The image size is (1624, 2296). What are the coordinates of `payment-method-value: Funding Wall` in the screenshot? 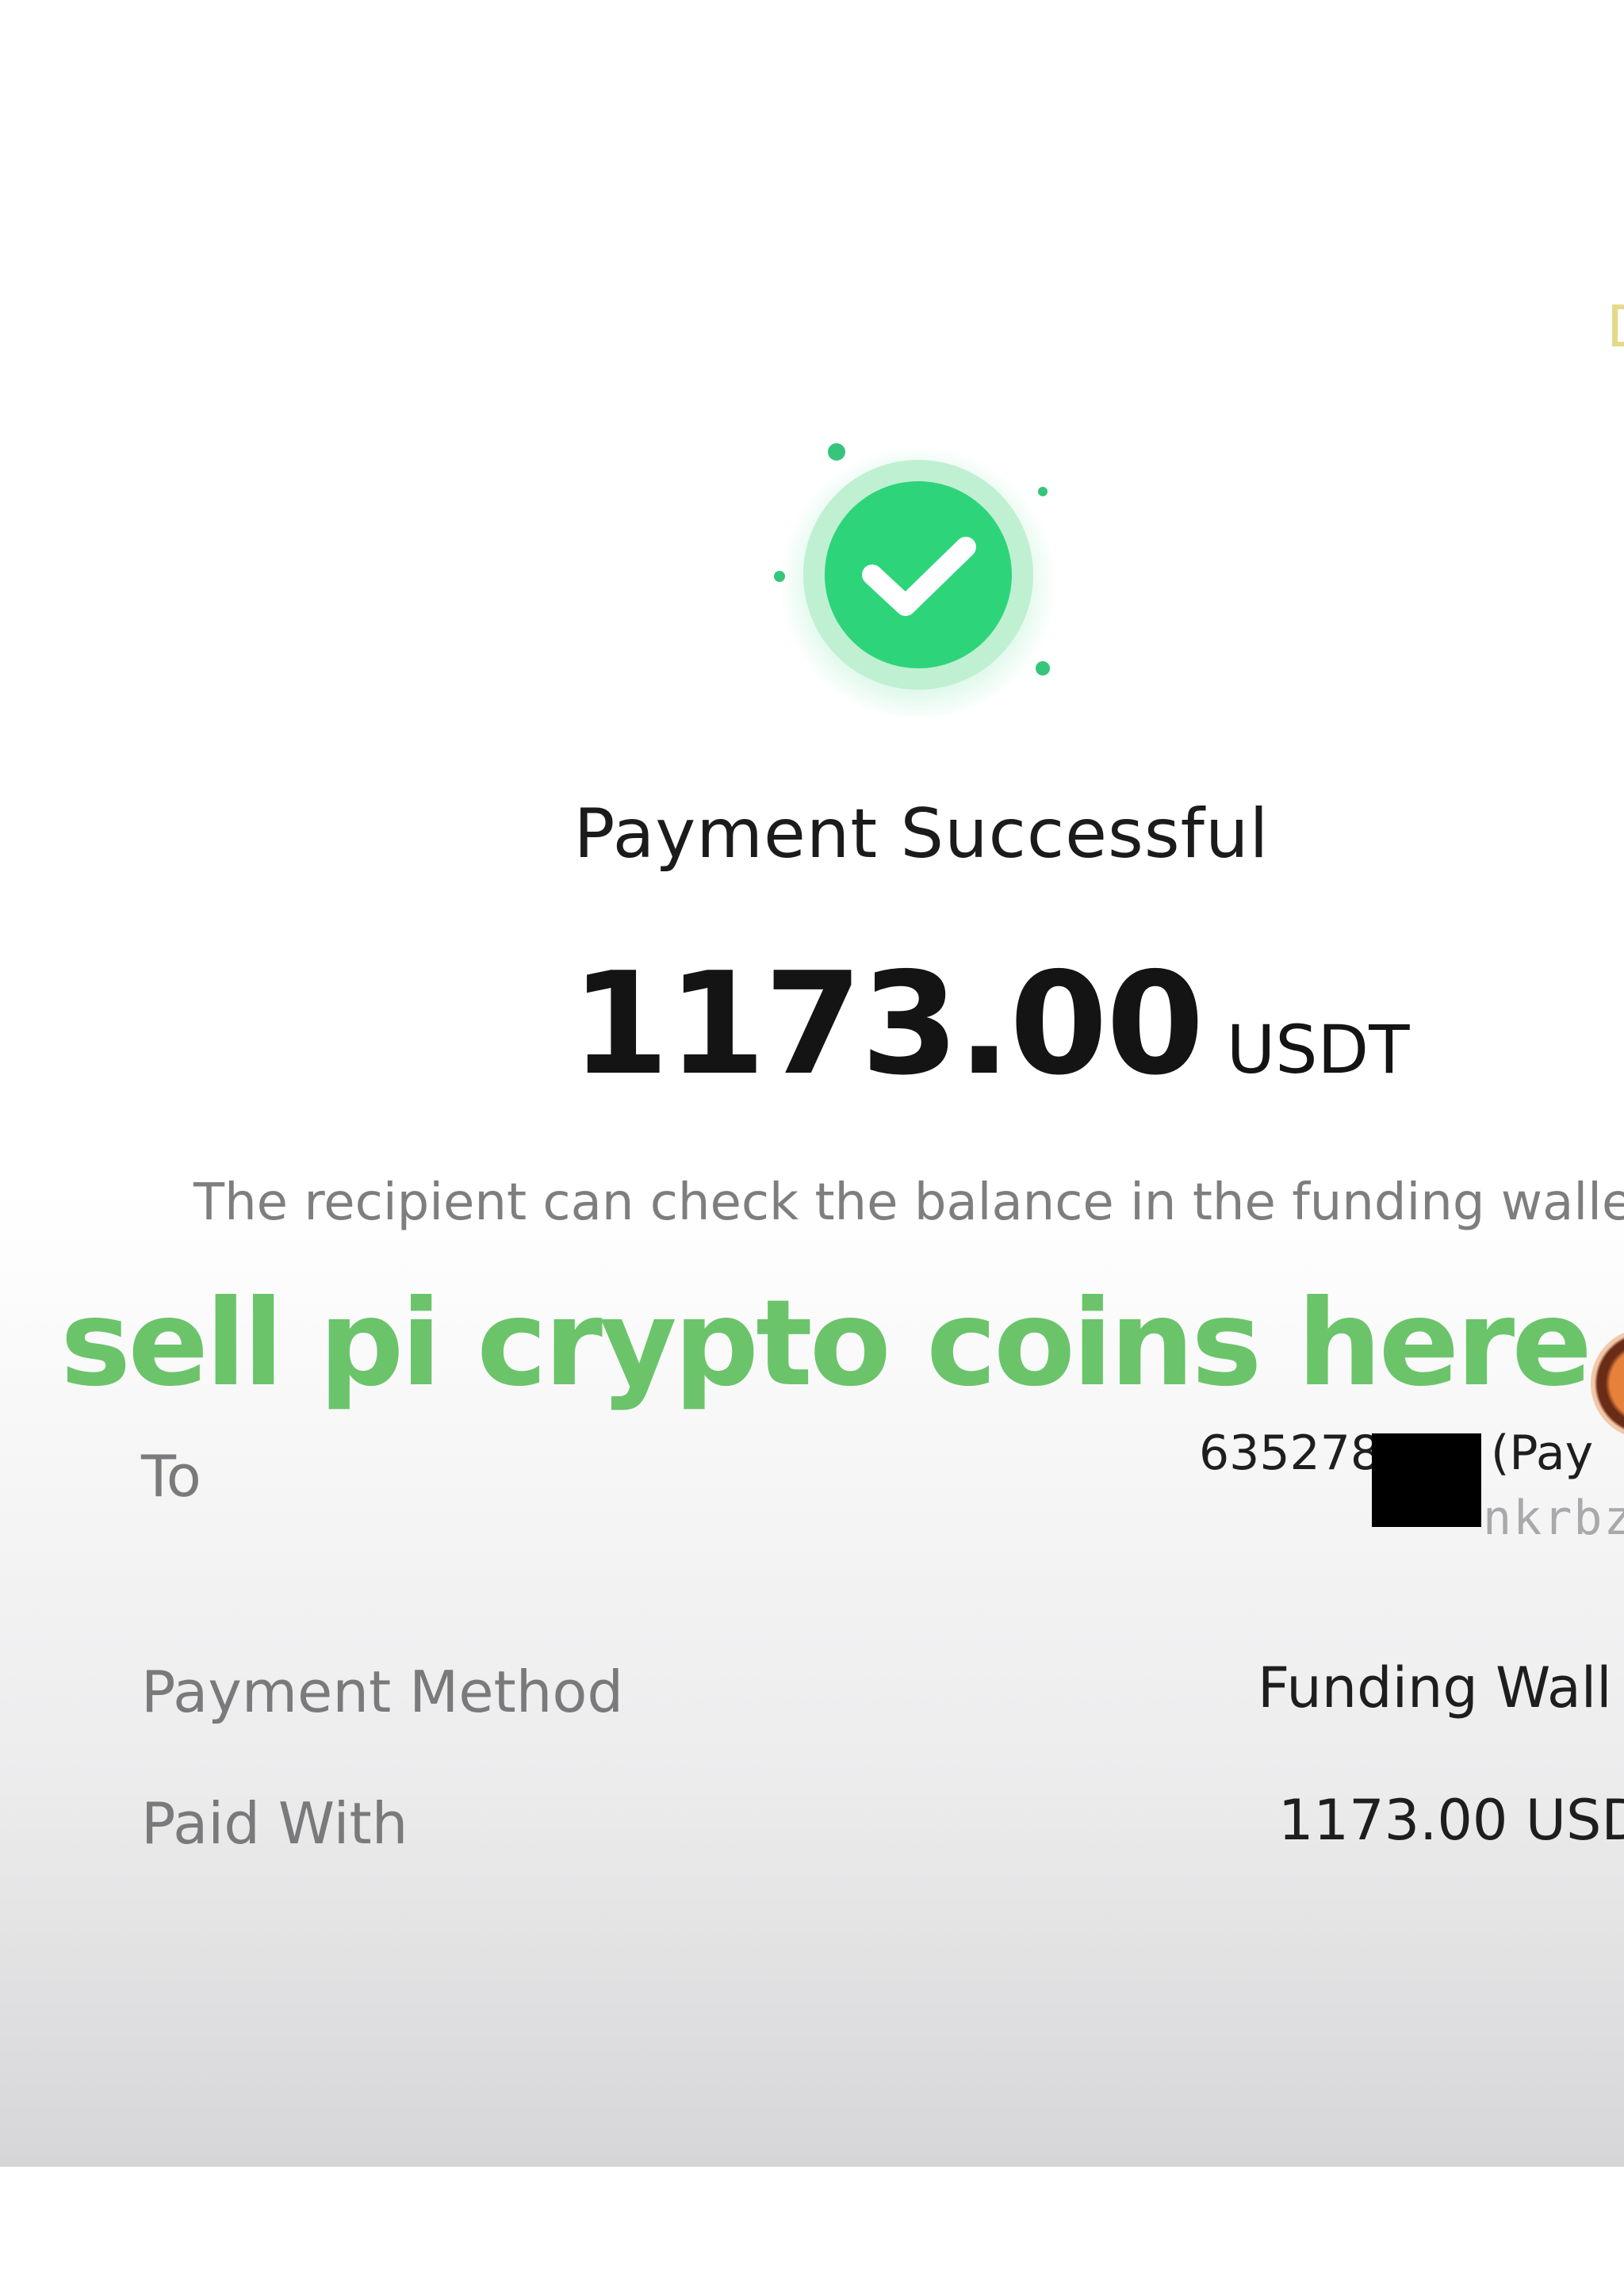 It's located at (1435, 1688).